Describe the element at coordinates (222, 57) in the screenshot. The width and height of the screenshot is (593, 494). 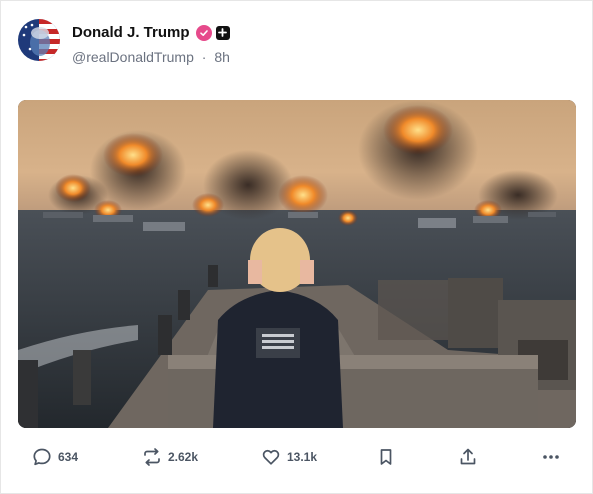
I see `post-time: 8h` at that location.